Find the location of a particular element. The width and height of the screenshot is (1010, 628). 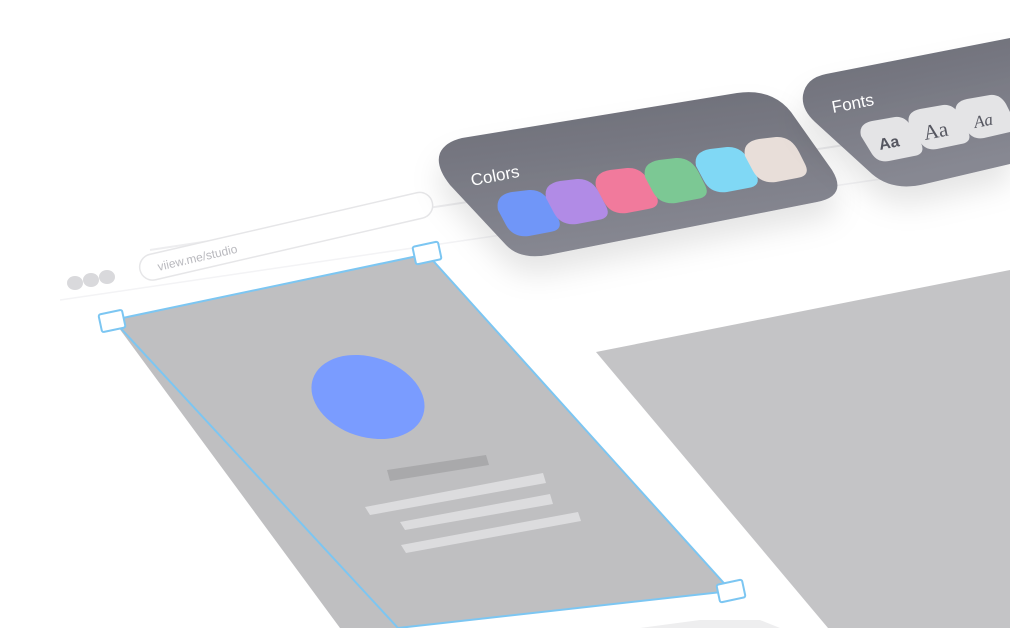

window-dot-minimize-icon is located at coordinates (91, 280).